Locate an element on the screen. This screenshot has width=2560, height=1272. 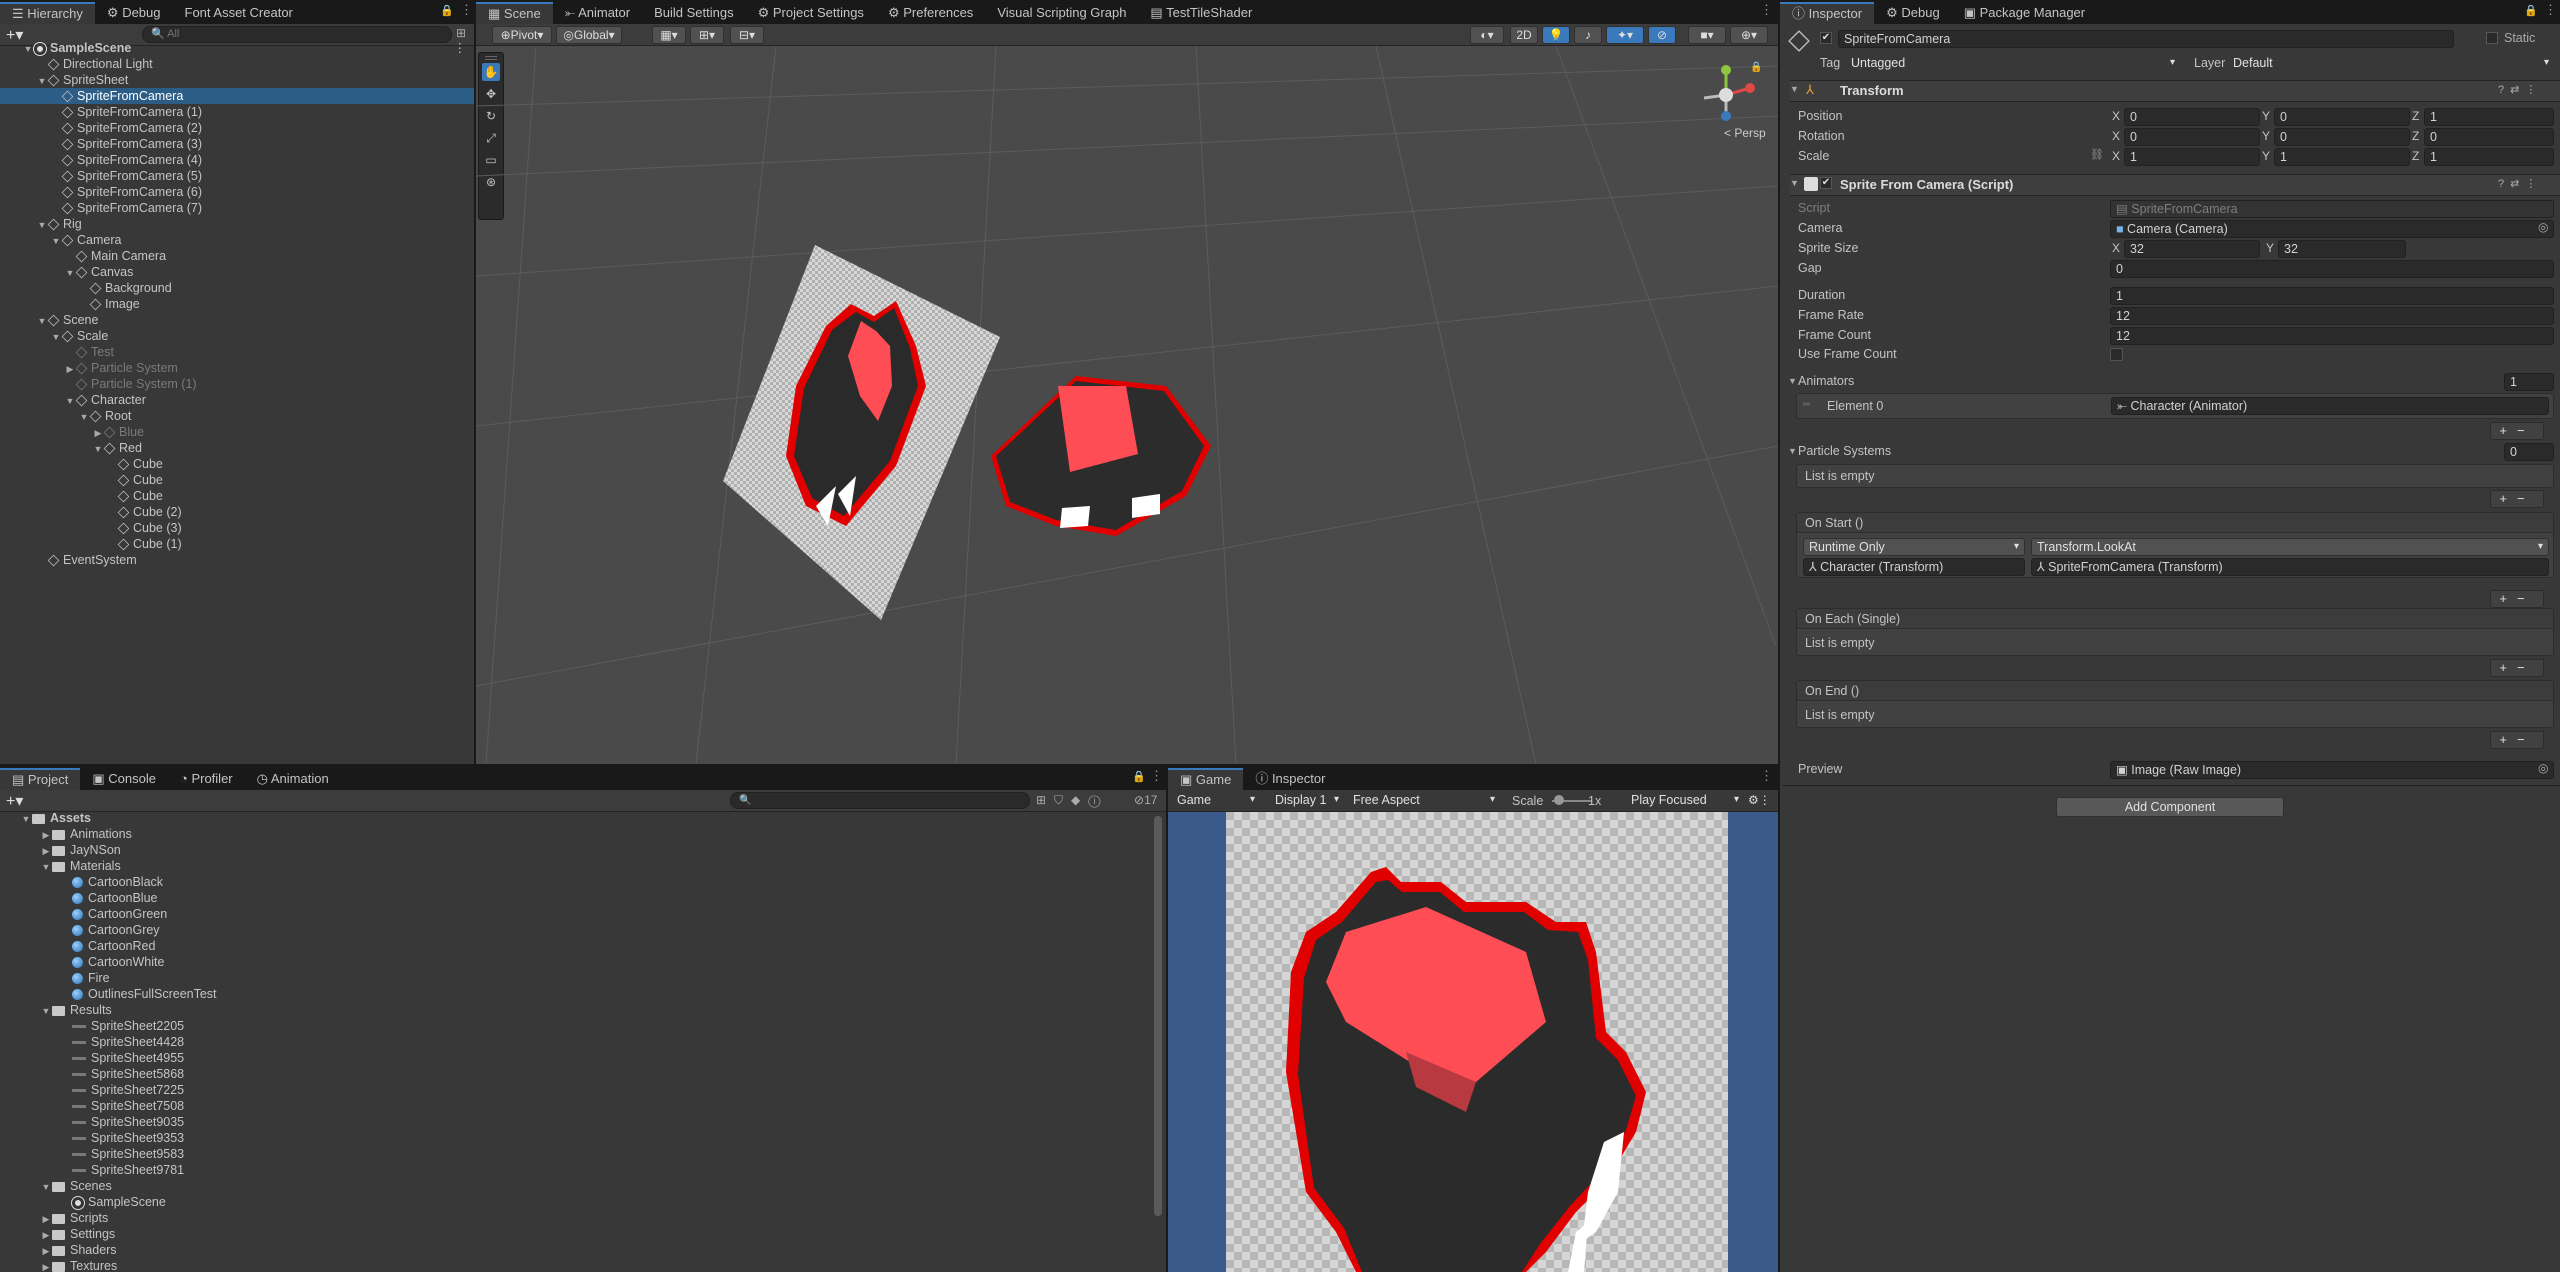
tab-visual-scripting: Visual Scripting Graph is located at coordinates (1061, 13).